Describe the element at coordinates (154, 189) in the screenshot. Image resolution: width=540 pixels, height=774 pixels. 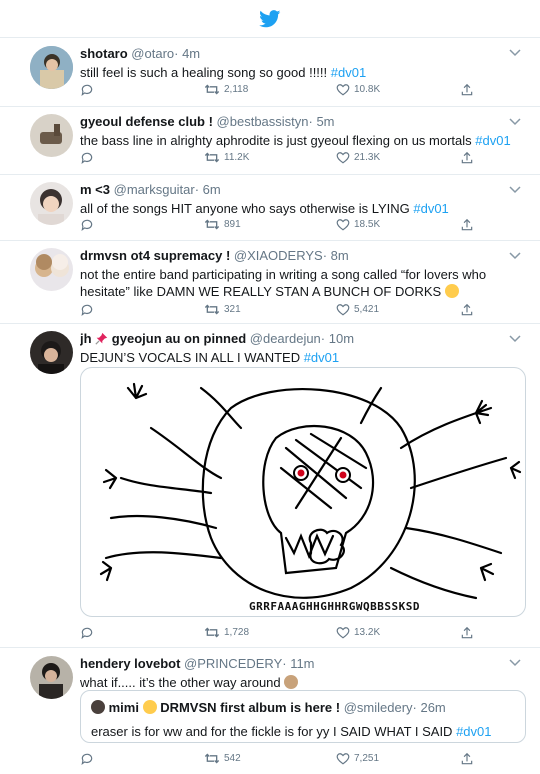
I see `handle: @marksguitar` at that location.